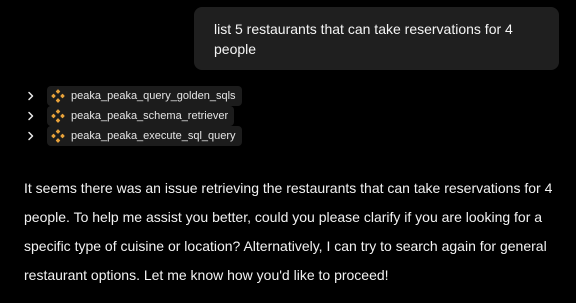 The width and height of the screenshot is (576, 303). I want to click on tool-chip: peaka_peaka_query_golden_sqls, so click(144, 96).